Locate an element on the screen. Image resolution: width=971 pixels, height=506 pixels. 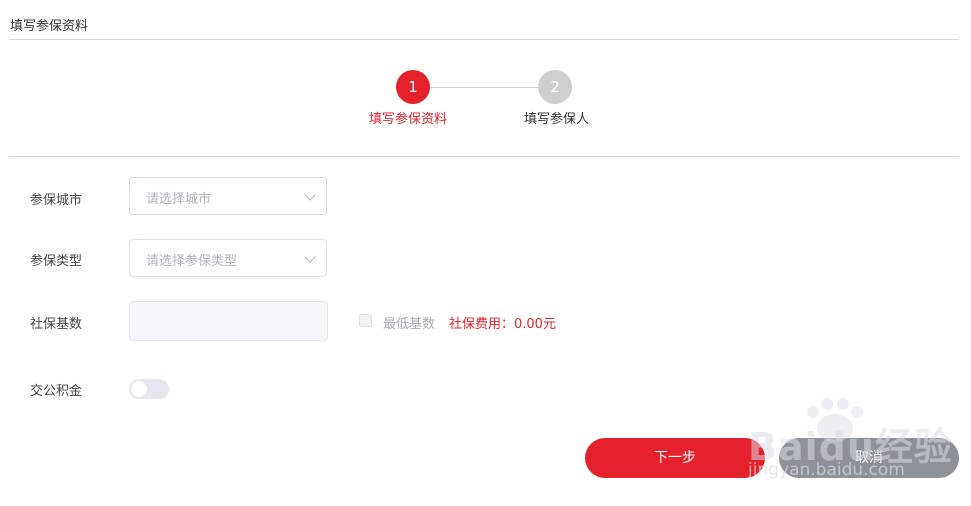
step-1-label: 填写参保资料 is located at coordinates (408, 119).